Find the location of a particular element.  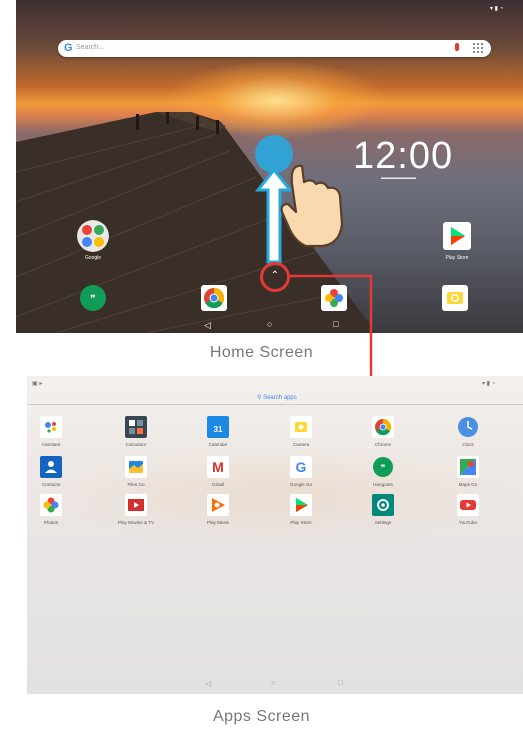

icon-glyph: 31 is located at coordinates (218, 429).